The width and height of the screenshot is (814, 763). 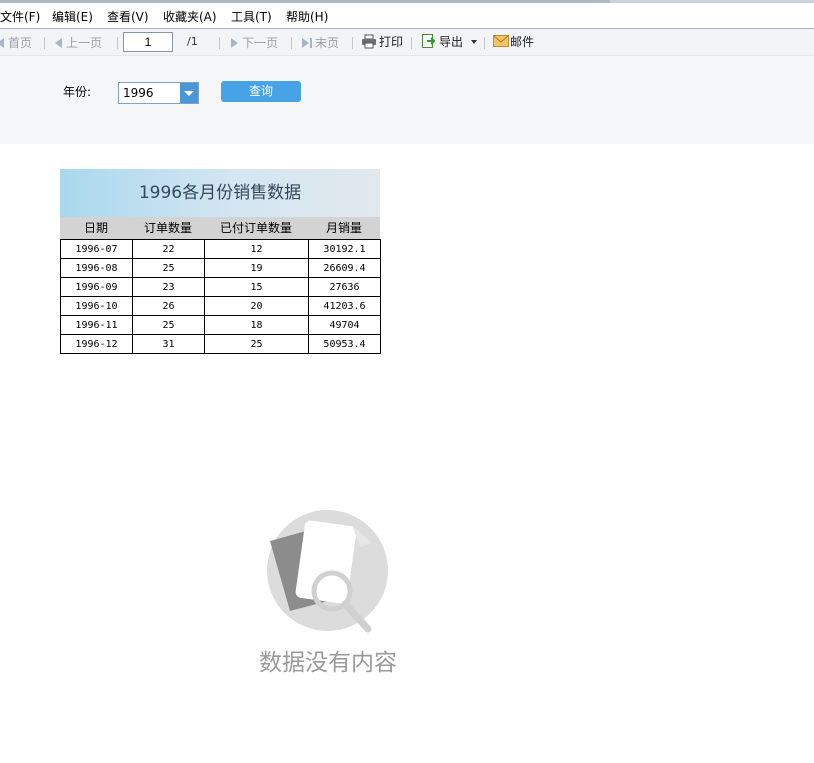 I want to click on menu-view: 查看(V), so click(x=128, y=16).